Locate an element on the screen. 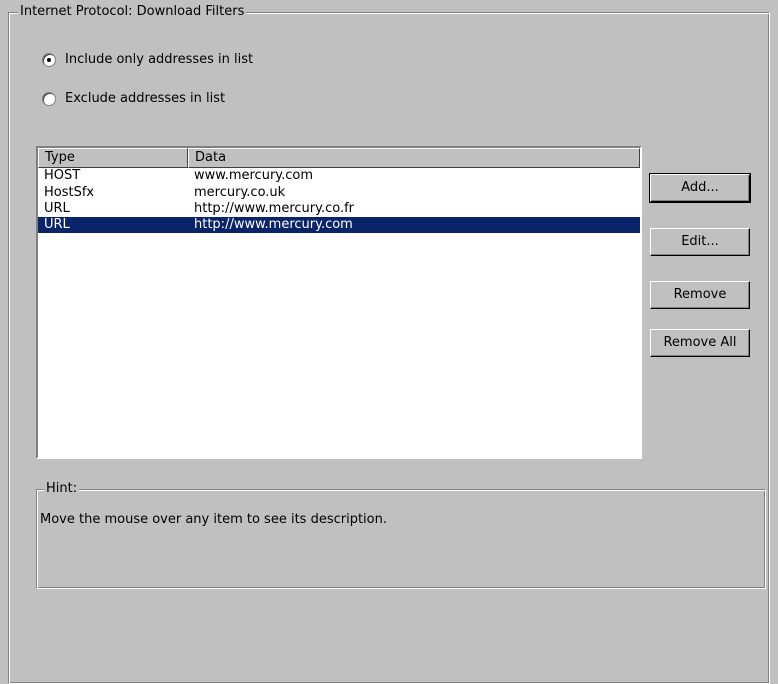  address-list-header: Type Data is located at coordinates (339, 158).